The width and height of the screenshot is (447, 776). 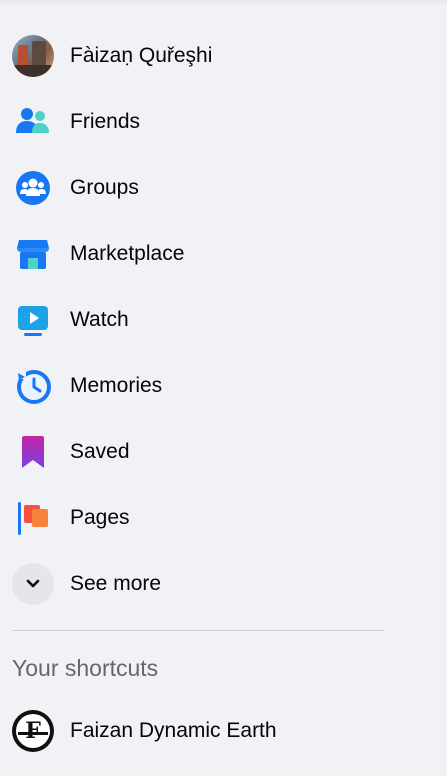 What do you see at coordinates (33, 56) in the screenshot?
I see `profile-avatar` at bounding box center [33, 56].